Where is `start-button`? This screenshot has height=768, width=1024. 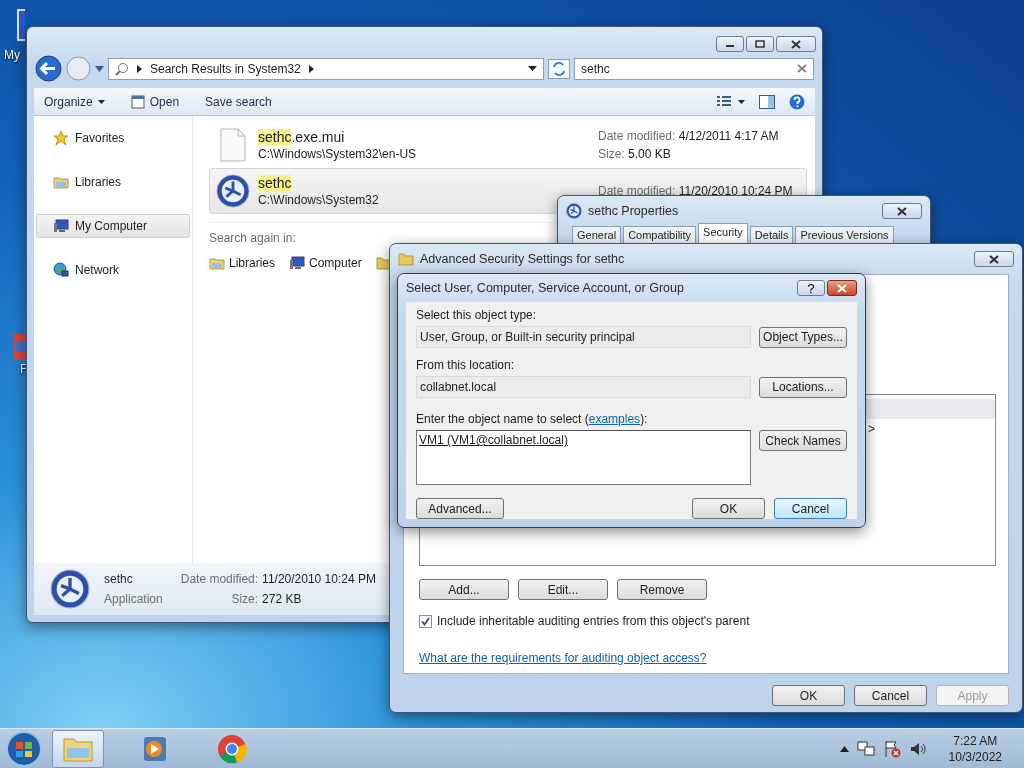
start-button is located at coordinates (24, 749).